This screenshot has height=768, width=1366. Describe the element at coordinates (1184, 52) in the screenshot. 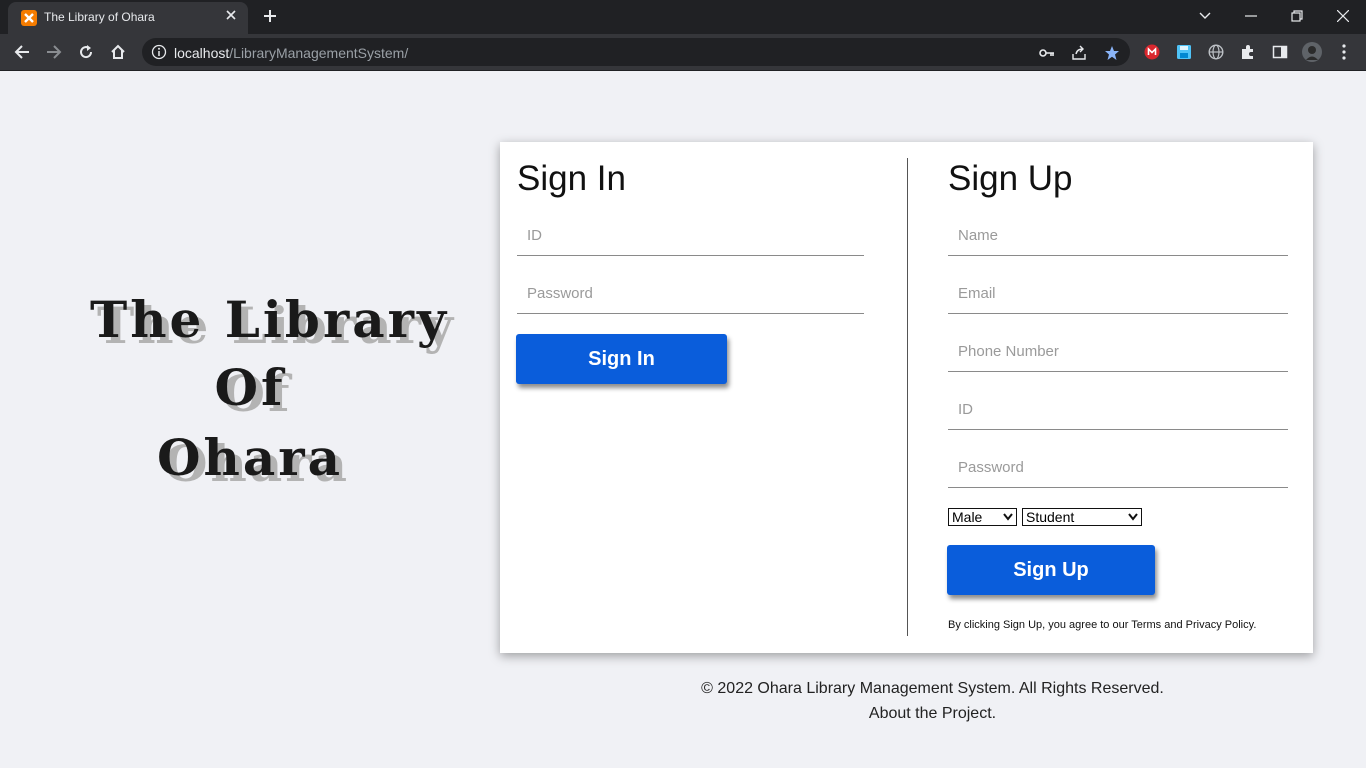

I see `save-disk-extension-icon` at that location.